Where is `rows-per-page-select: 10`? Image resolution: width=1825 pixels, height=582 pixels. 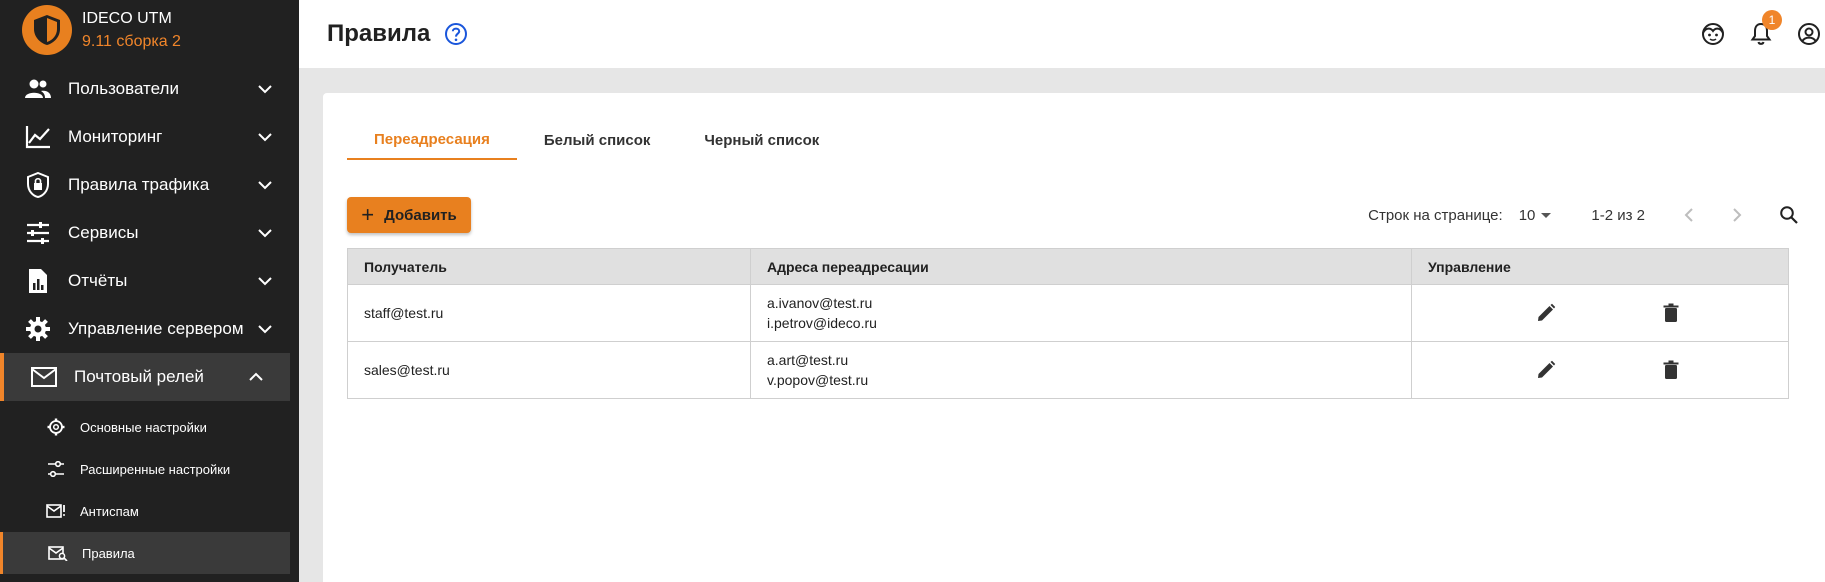
rows-per-page-select: 10 is located at coordinates (1535, 215).